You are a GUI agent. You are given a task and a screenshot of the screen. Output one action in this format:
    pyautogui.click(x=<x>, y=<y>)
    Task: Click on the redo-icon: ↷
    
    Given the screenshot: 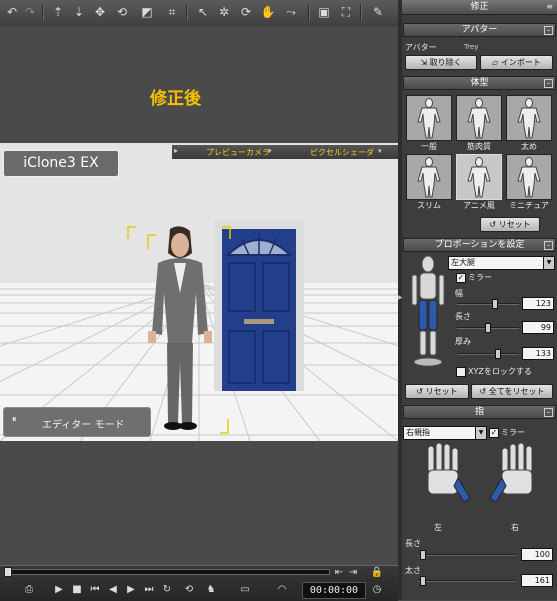 What is the action you would take?
    pyautogui.click(x=30, y=12)
    